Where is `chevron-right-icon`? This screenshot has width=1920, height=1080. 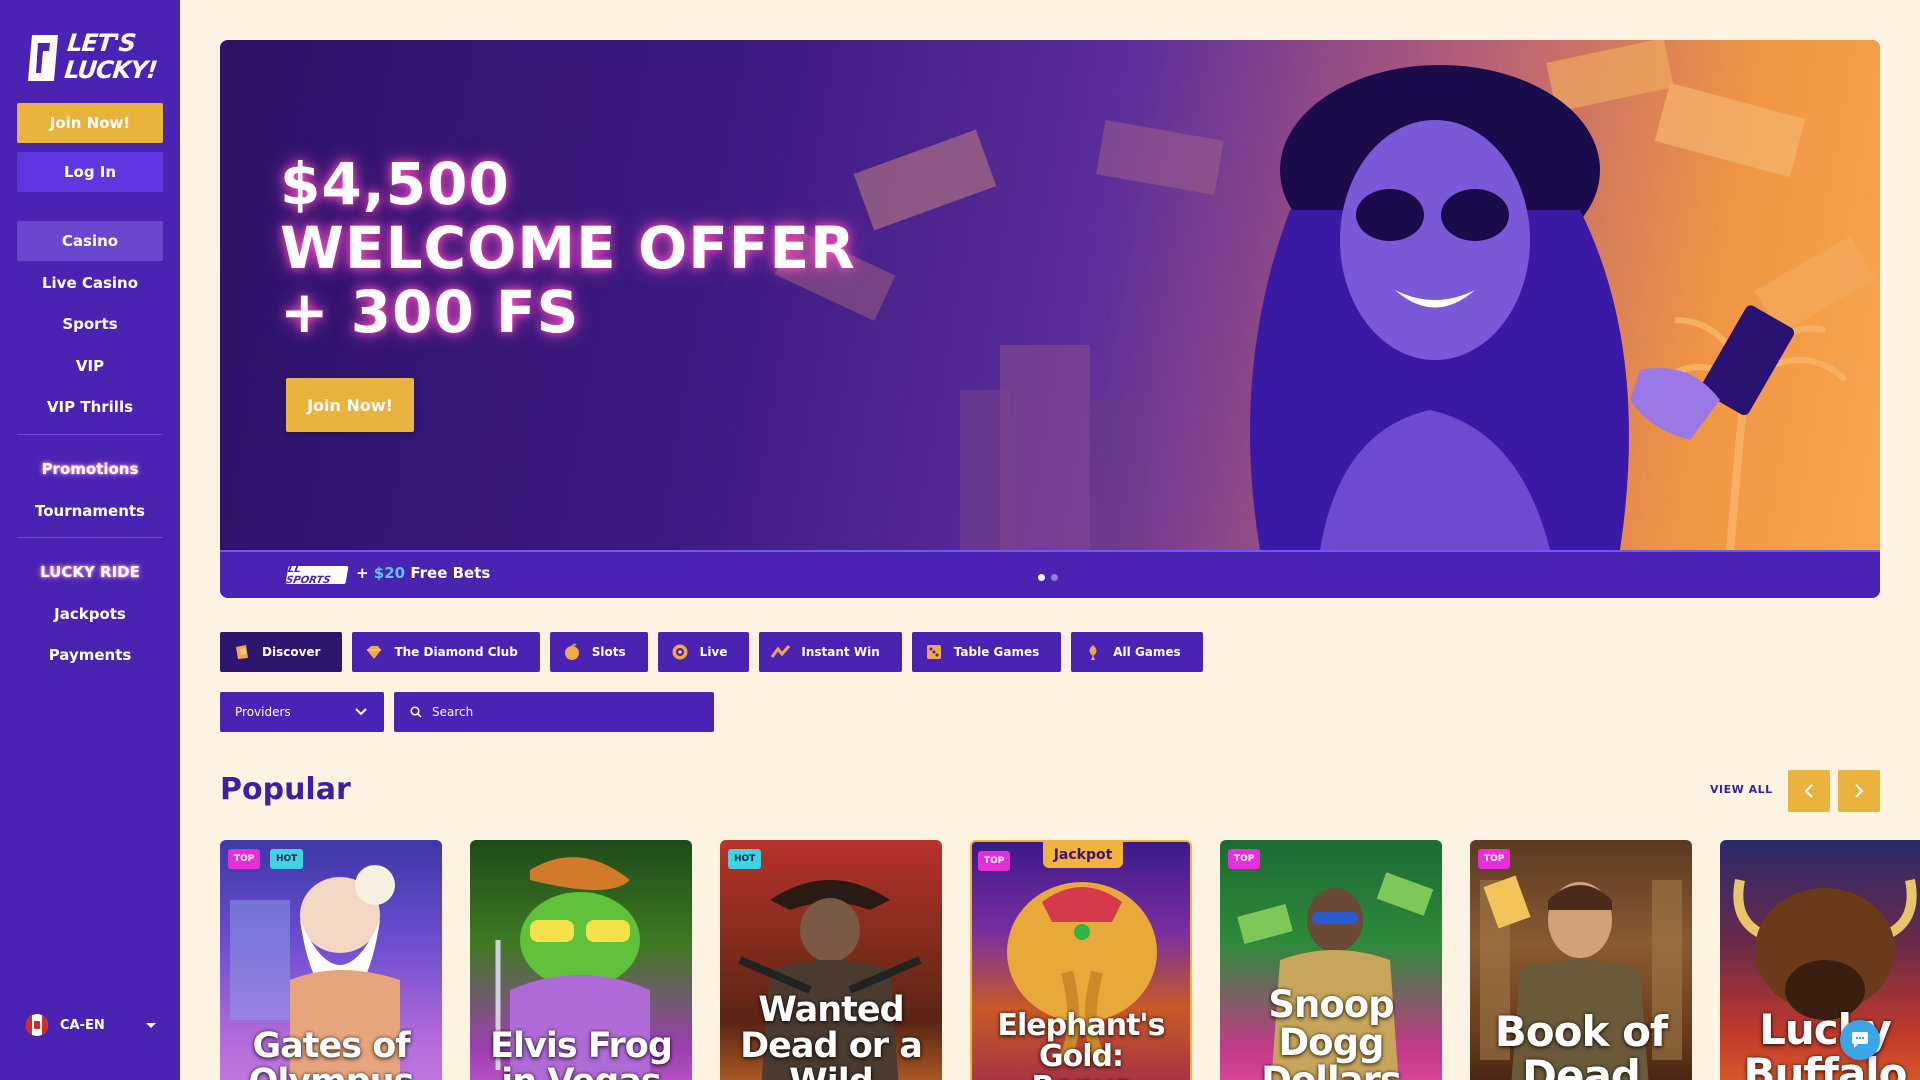 chevron-right-icon is located at coordinates (1859, 791).